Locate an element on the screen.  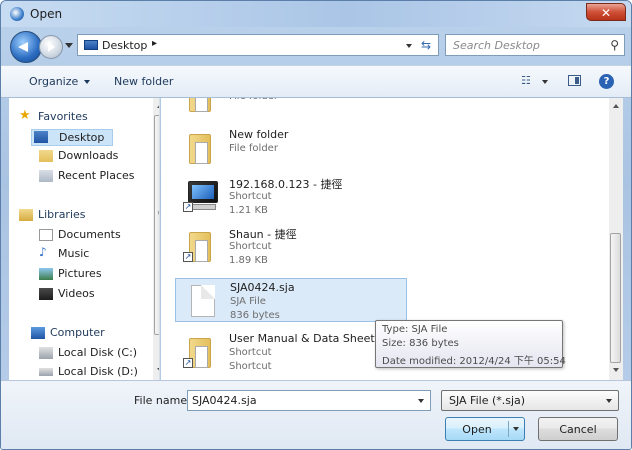
open-button: Open is located at coordinates (485, 429).